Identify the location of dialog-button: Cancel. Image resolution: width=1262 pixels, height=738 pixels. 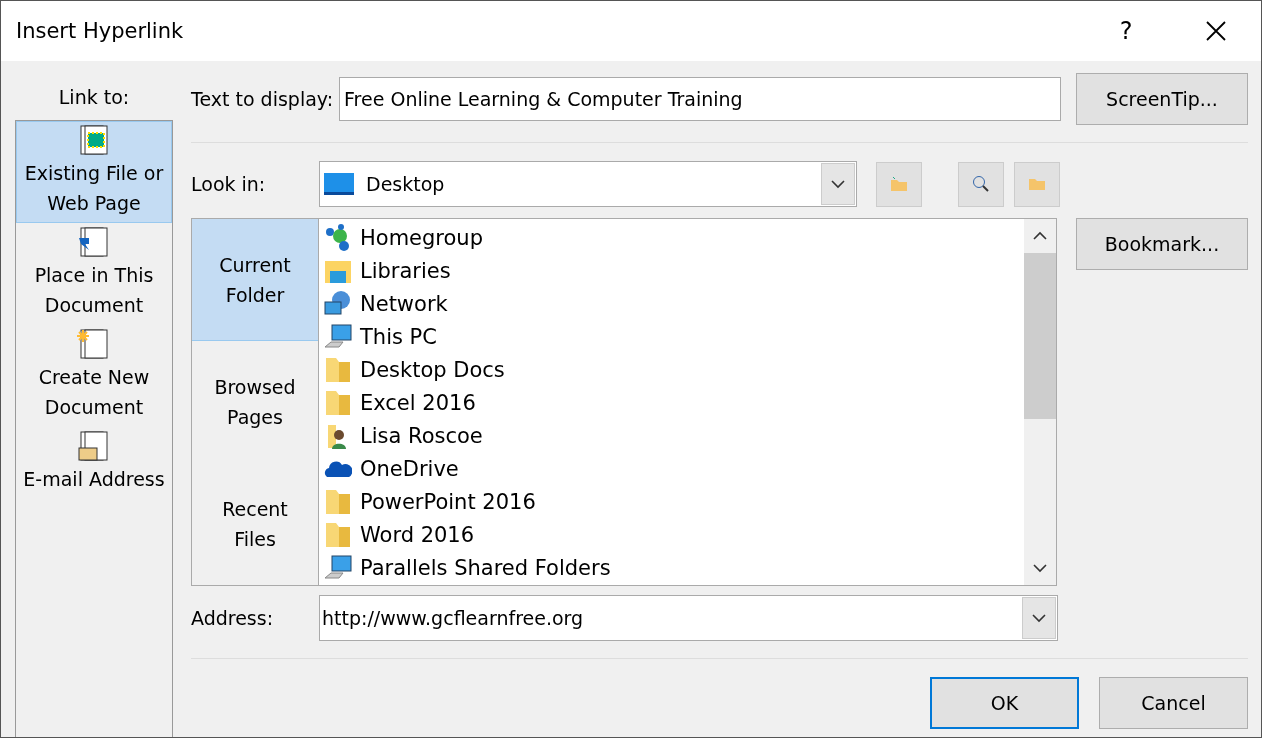
(1173, 703).